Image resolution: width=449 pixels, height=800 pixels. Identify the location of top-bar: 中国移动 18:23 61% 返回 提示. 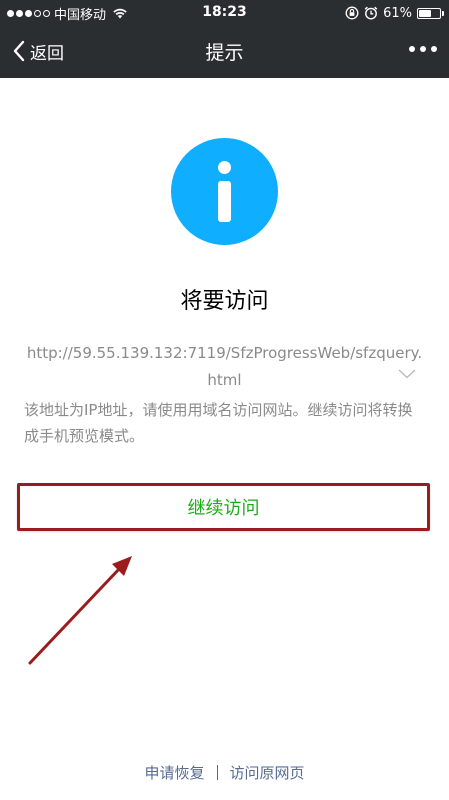
(224, 39).